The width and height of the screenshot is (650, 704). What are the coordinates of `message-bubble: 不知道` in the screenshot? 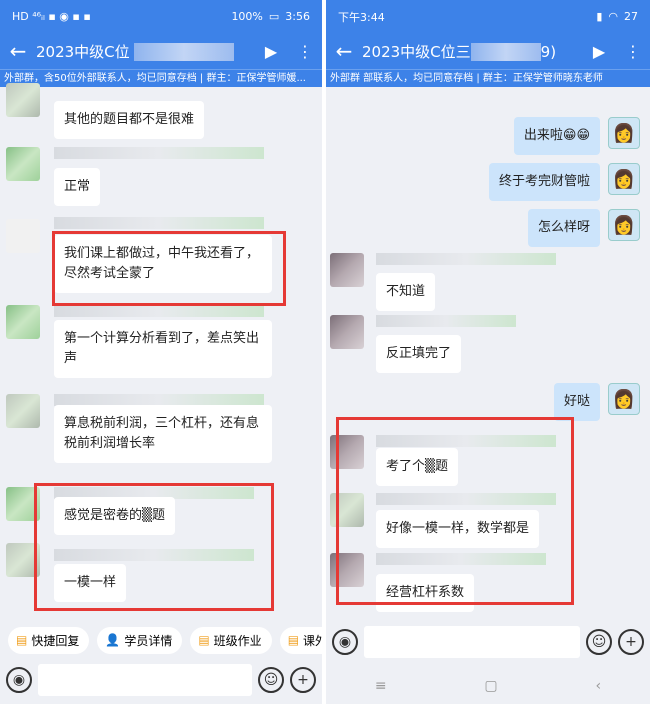 It's located at (406, 292).